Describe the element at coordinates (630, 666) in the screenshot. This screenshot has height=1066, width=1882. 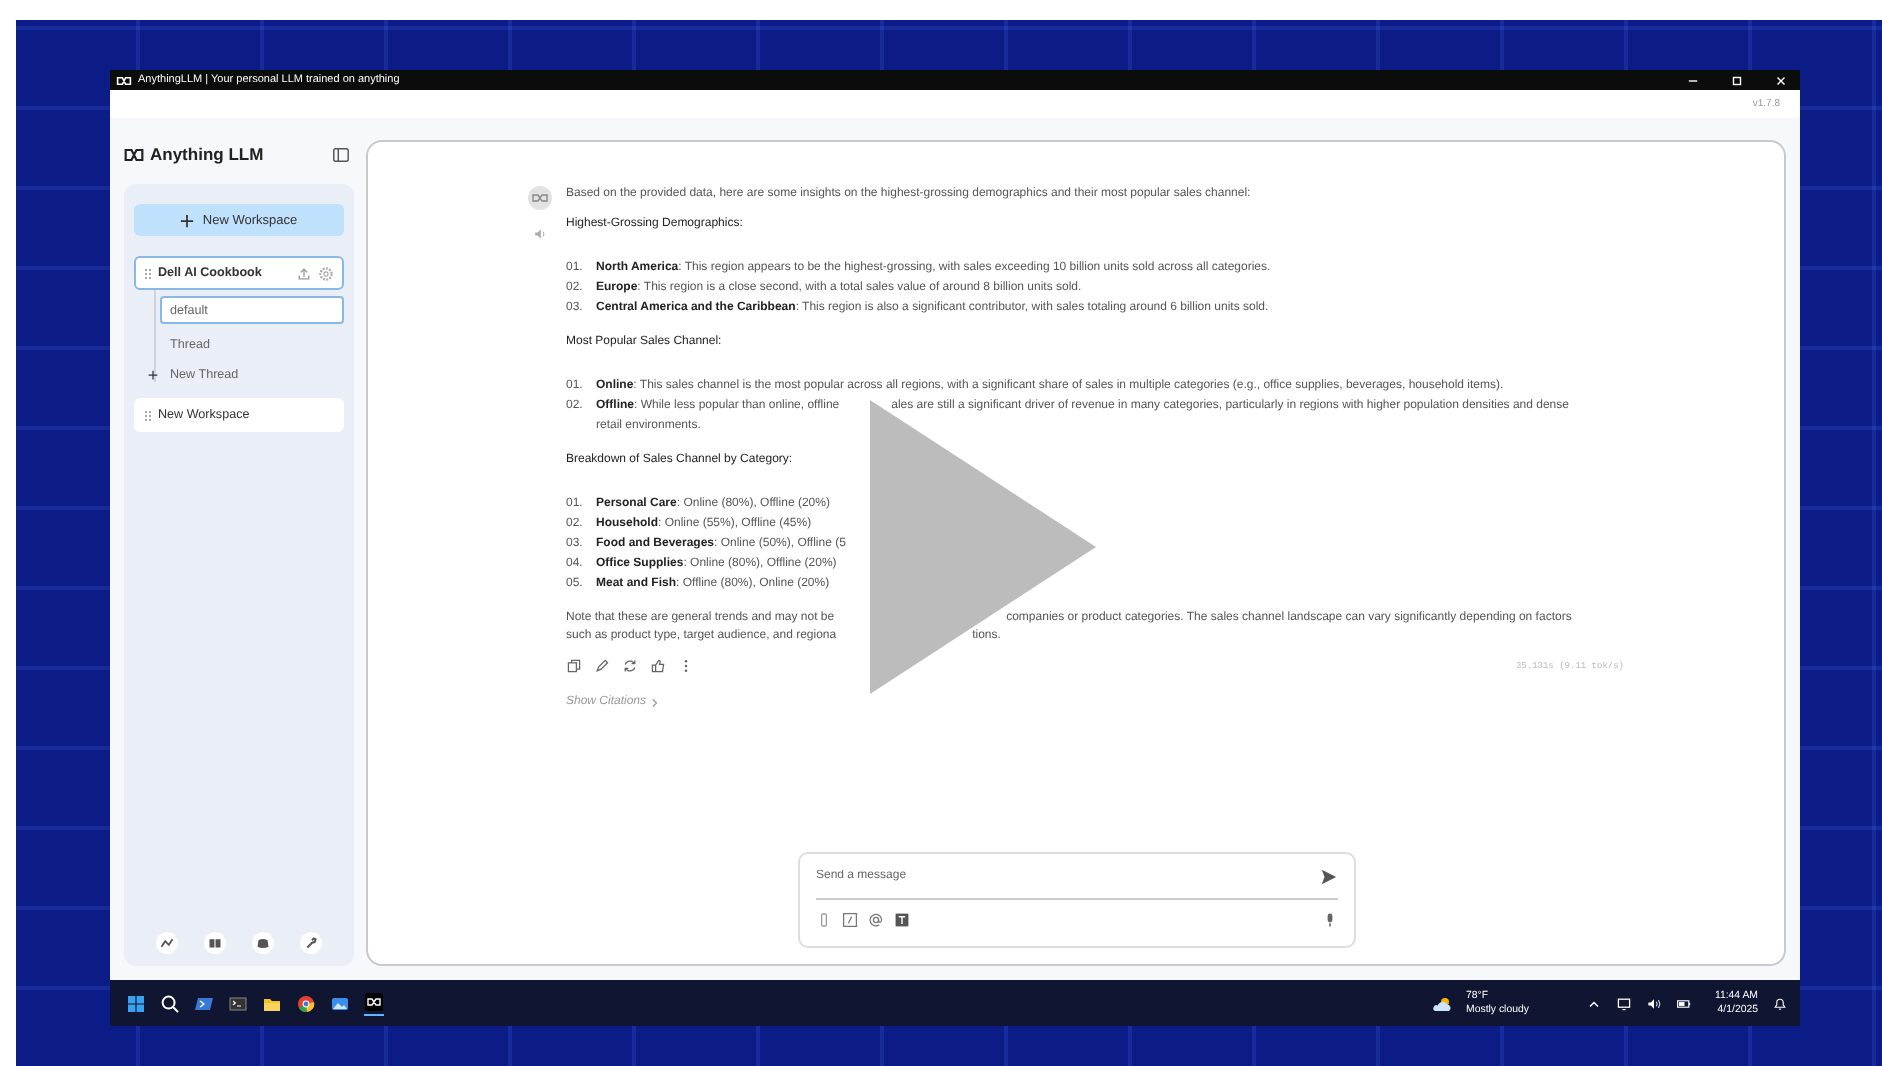
I see `regenerate-icon` at that location.